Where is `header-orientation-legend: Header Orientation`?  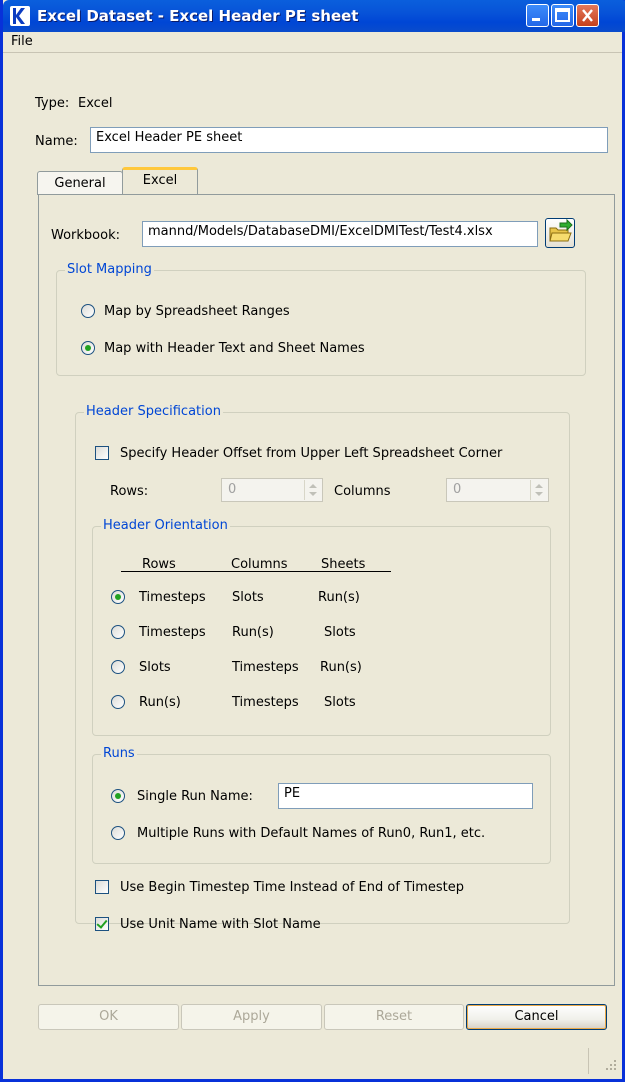
header-orientation-legend: Header Orientation is located at coordinates (165, 525).